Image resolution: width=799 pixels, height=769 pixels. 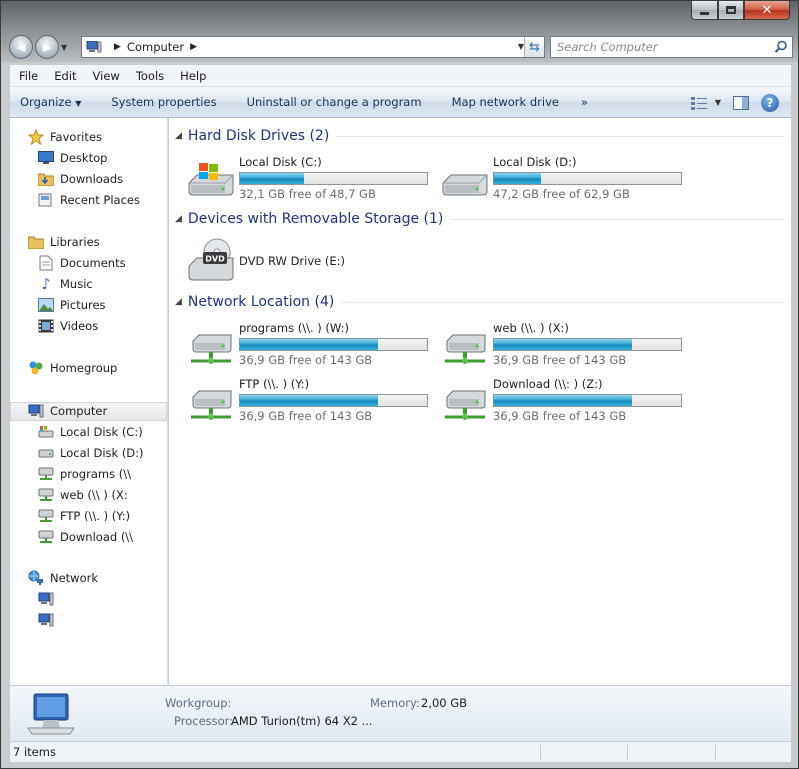 What do you see at coordinates (741, 102) in the screenshot?
I see `preview-pane-icon` at bounding box center [741, 102].